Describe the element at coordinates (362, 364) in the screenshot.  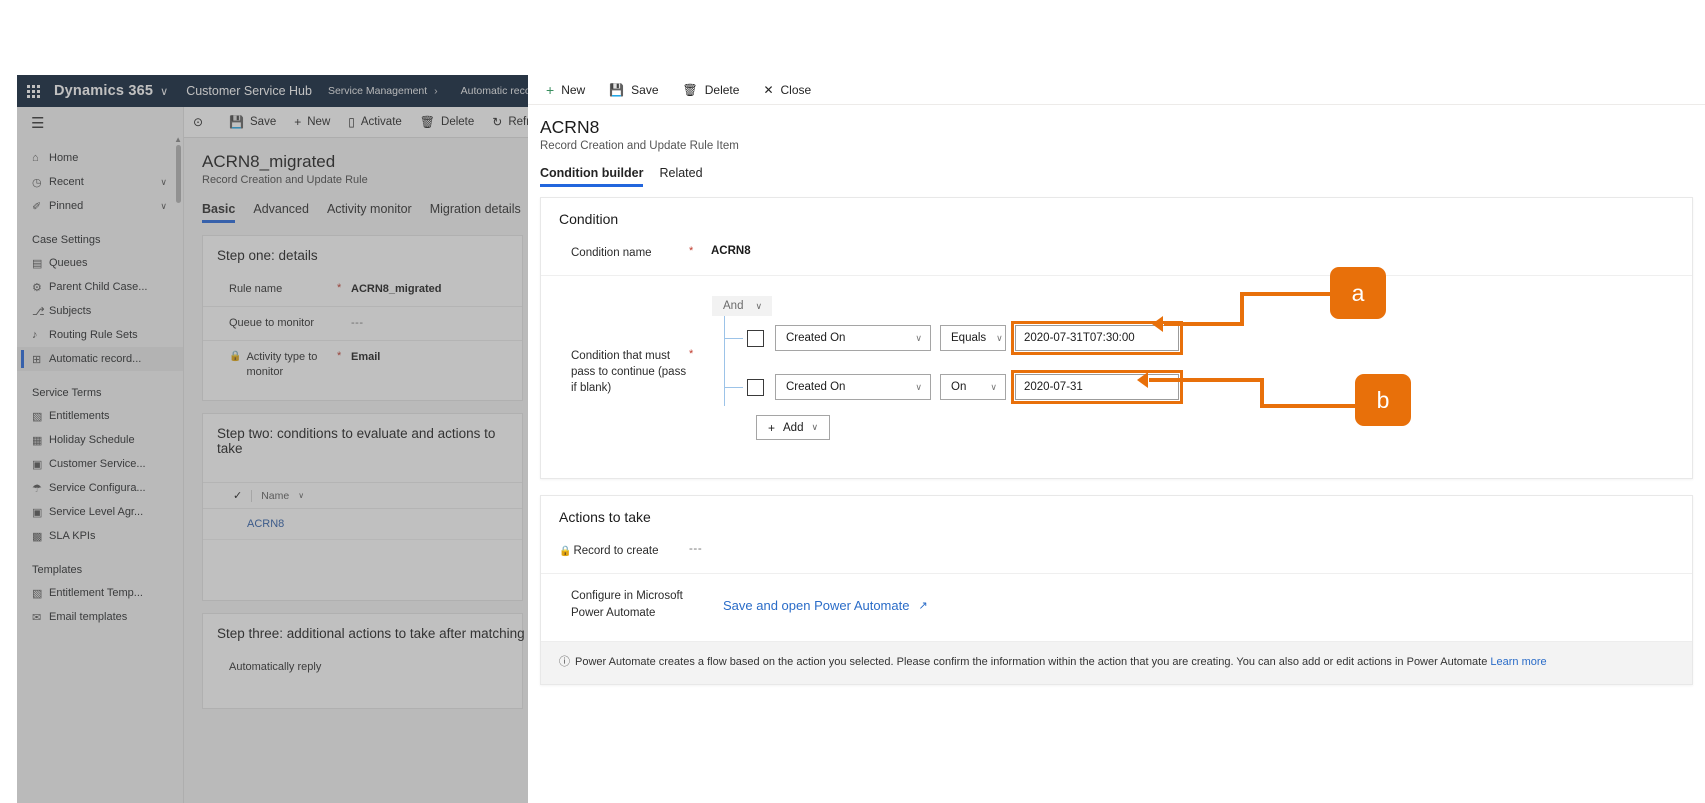
I see `field-activity-type-to-monitor: 🔒 Activity type to monitor * Email` at that location.